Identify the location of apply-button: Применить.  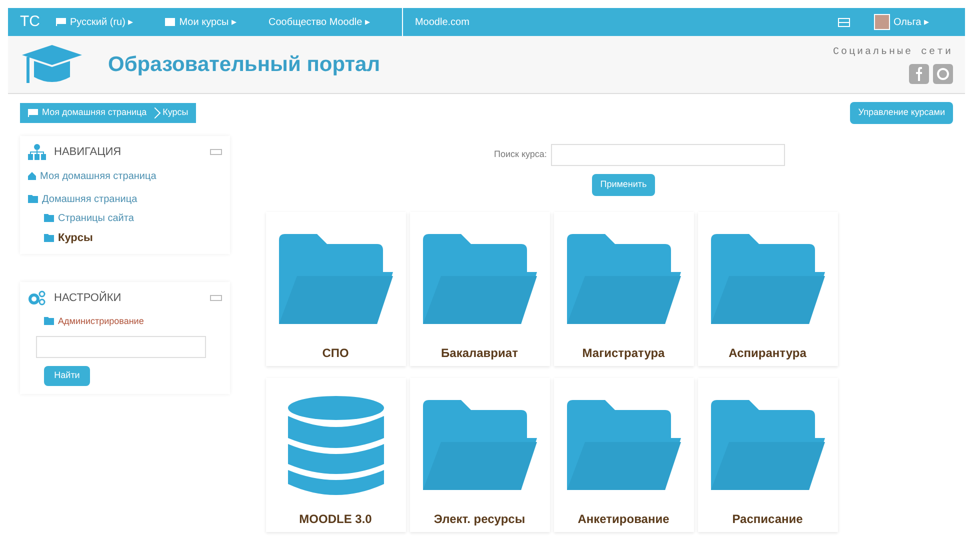
(623, 185).